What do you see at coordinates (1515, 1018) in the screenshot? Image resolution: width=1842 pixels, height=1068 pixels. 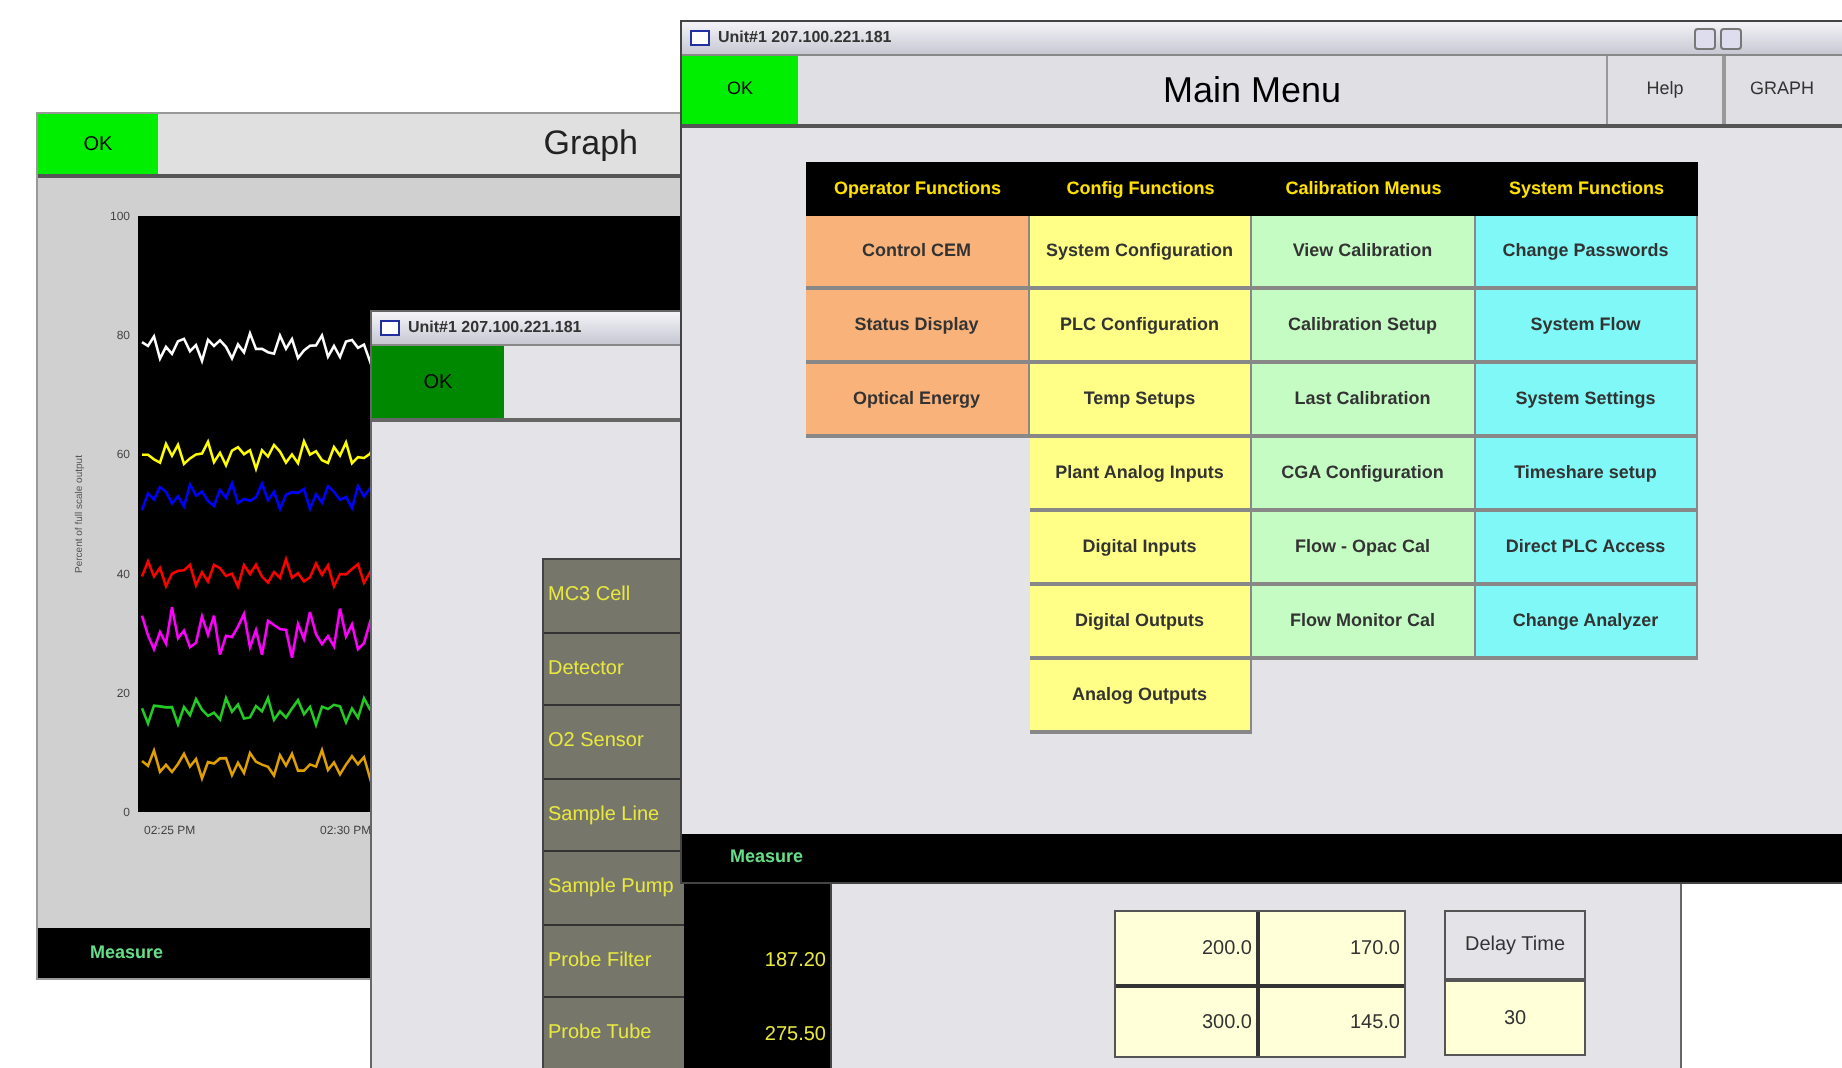 I see `delay-time-value: 30` at bounding box center [1515, 1018].